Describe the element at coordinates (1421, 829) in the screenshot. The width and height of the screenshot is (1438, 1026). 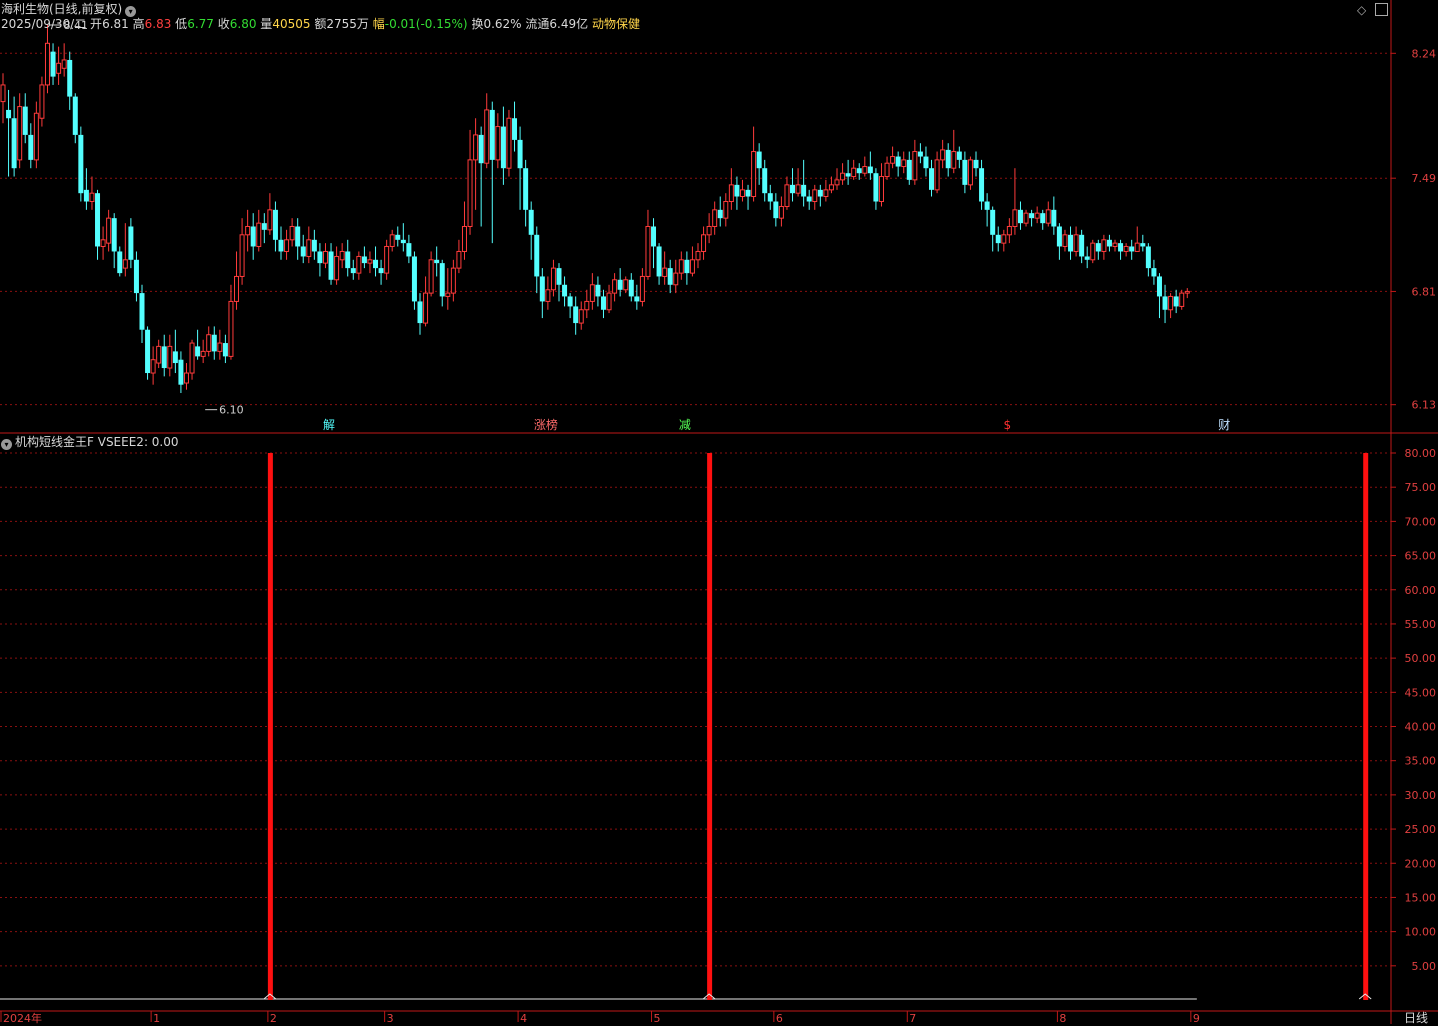
I see `indicator-tick-label: 25.00` at that location.